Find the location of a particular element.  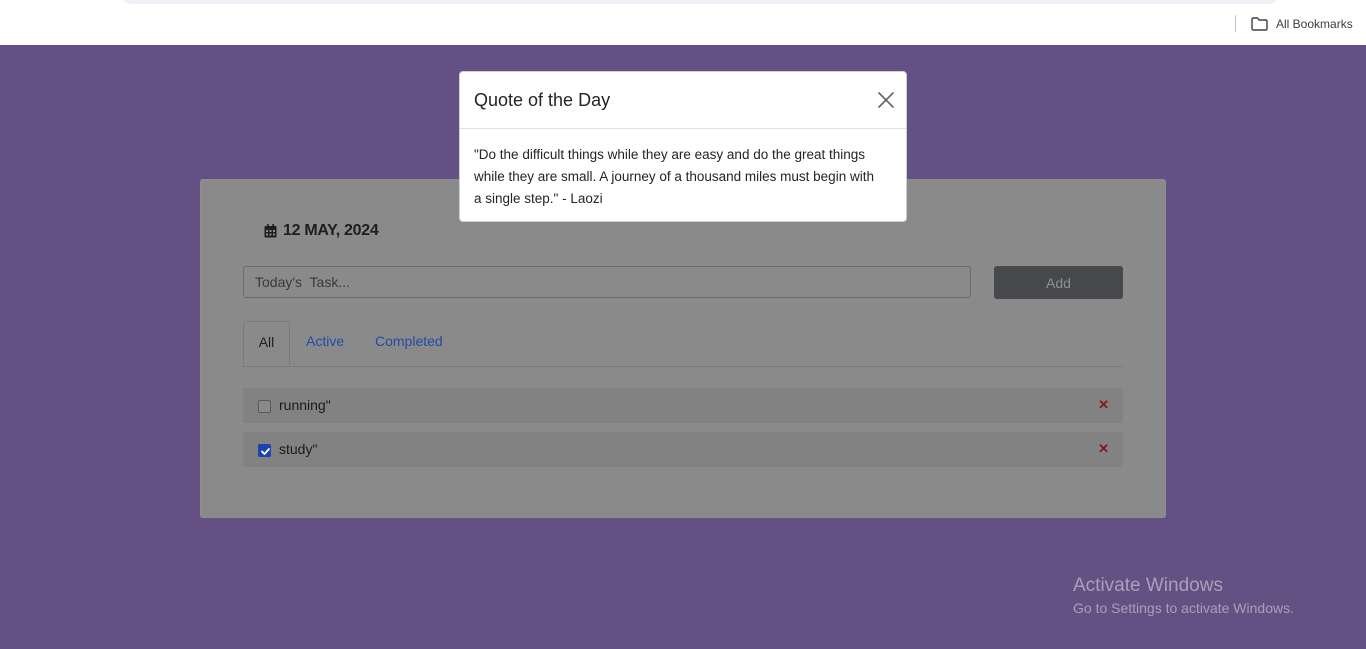

todo-item: study" ✕ is located at coordinates (683, 449).